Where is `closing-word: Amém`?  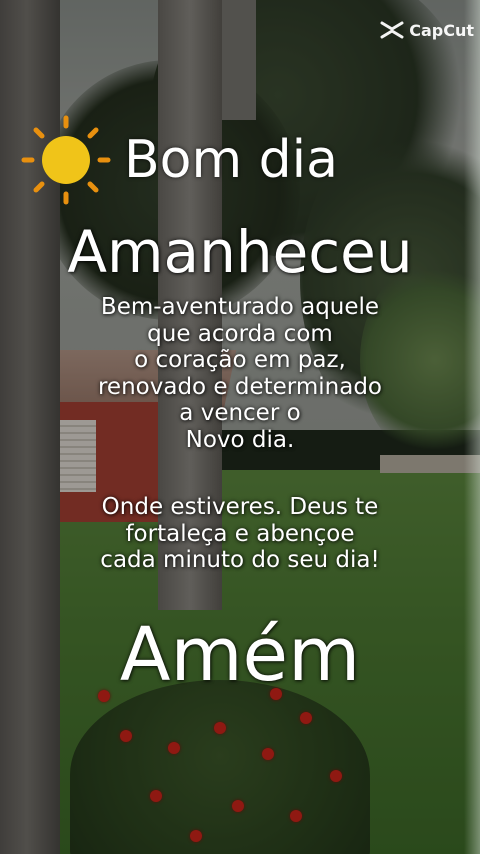
closing-word: Amém is located at coordinates (240, 655).